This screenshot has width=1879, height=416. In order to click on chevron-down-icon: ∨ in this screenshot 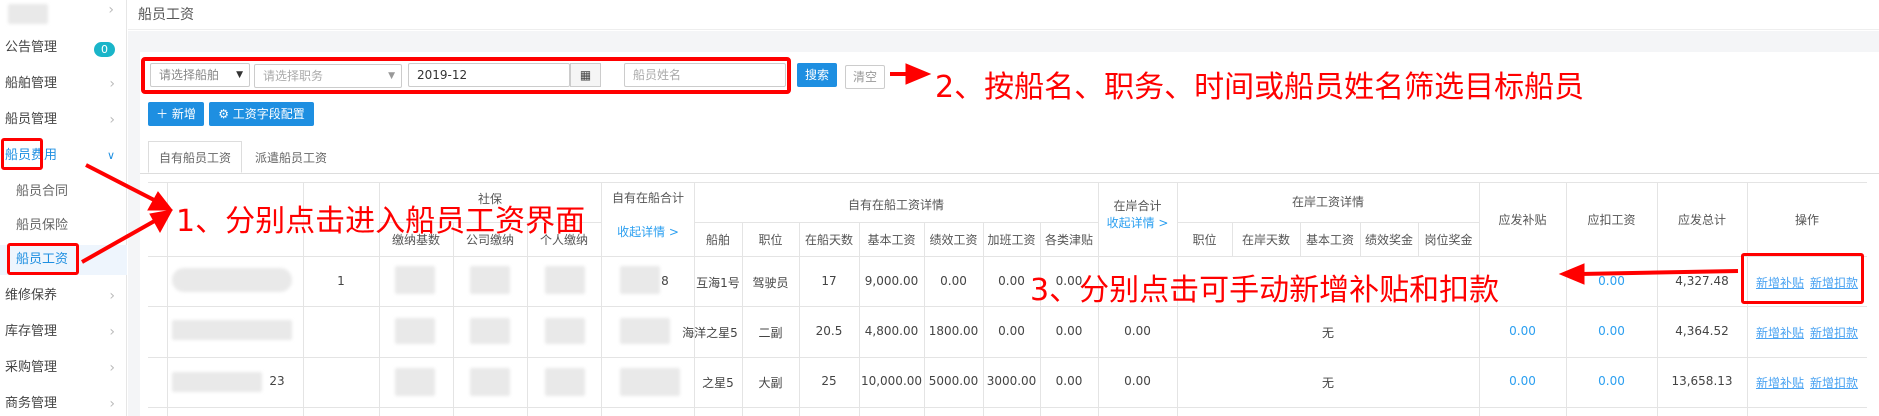, I will do `click(110, 155)`.